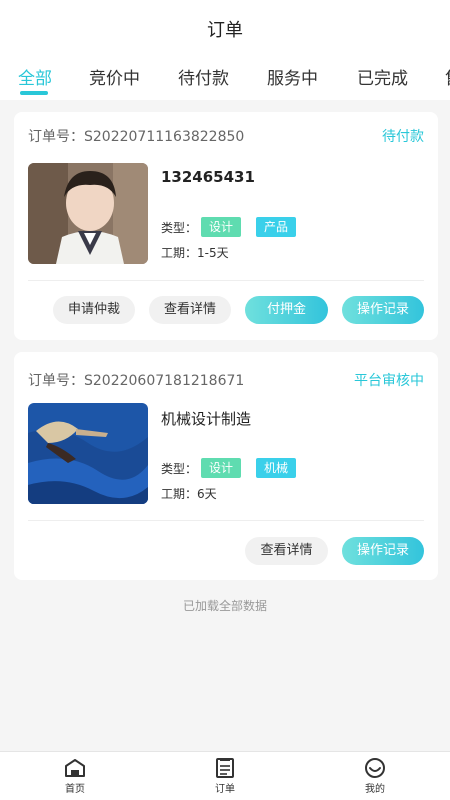 The height and width of the screenshot is (800, 450). I want to click on order-title: 132465431, so click(208, 177).